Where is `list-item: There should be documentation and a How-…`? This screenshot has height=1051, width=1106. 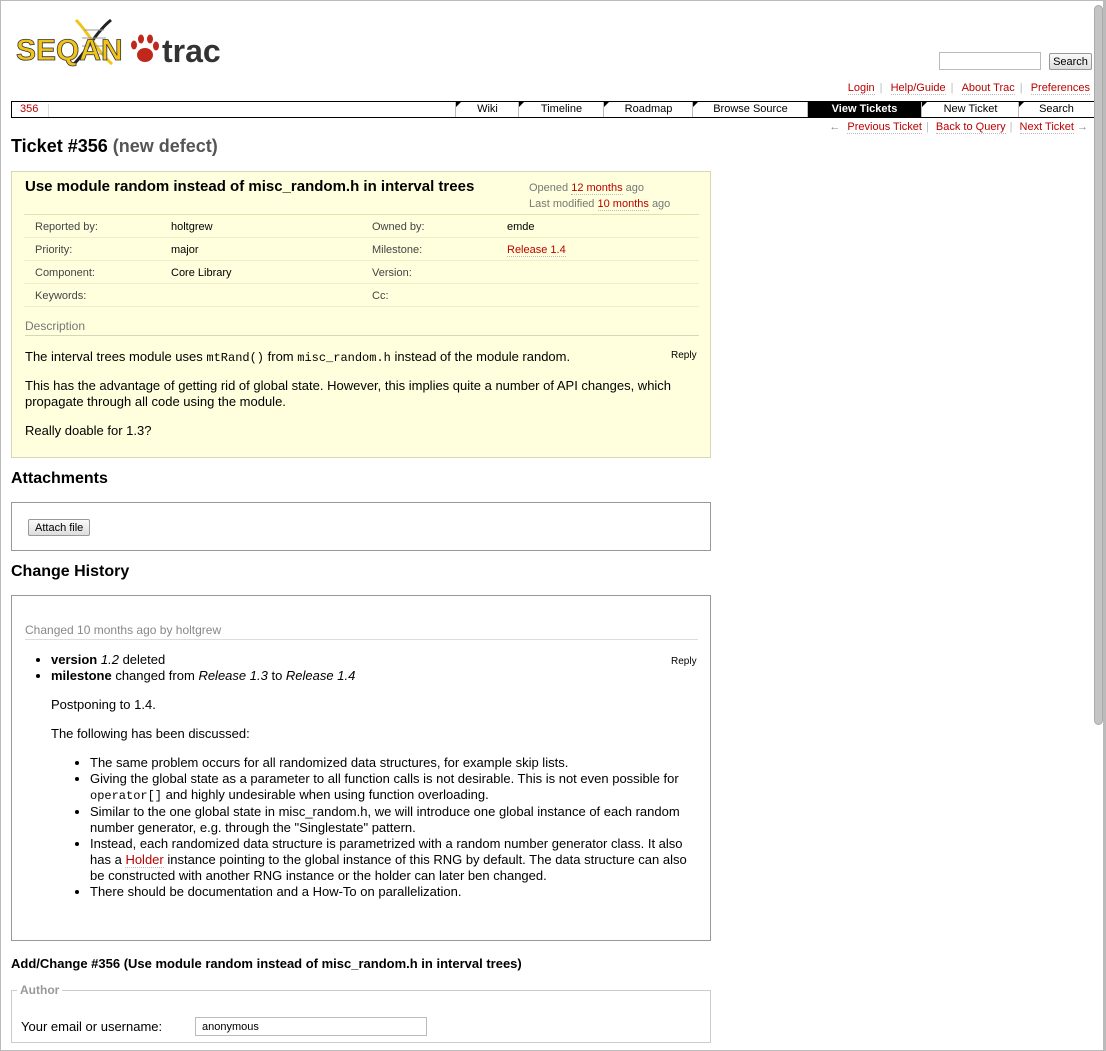
list-item: There should be documentation and a How-… is located at coordinates (391, 892).